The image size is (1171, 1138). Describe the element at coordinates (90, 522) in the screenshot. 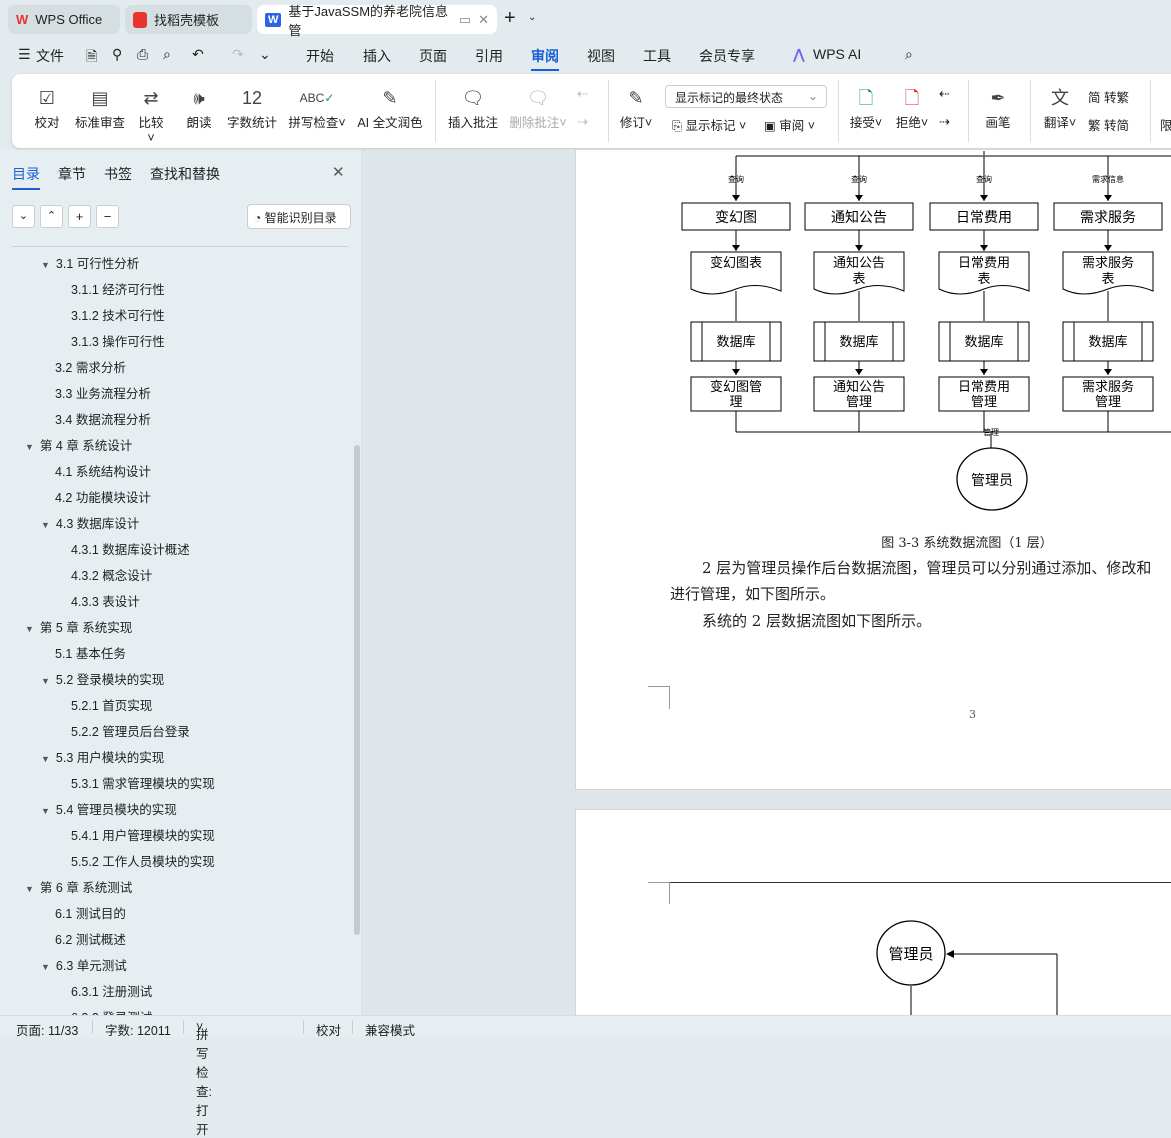

I see `toc-item: ▼ 4.3 数据库设计` at that location.